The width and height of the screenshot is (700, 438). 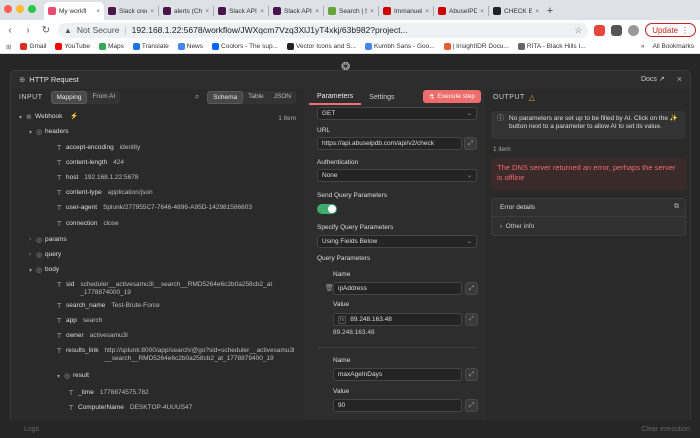 What do you see at coordinates (471, 374) in the screenshot?
I see `param-name-expand-icon-2: ⤢` at bounding box center [471, 374].